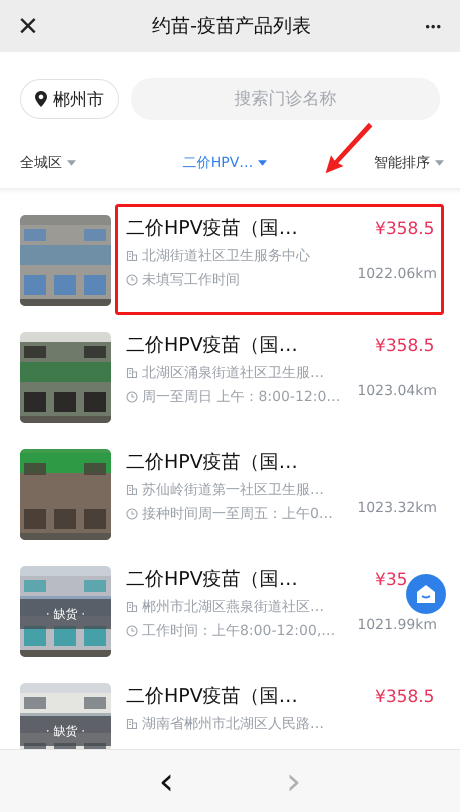 Image resolution: width=460 pixels, height=812 pixels. Describe the element at coordinates (285, 99) in the screenshot. I see `search-field: 搜索门诊名称` at that location.